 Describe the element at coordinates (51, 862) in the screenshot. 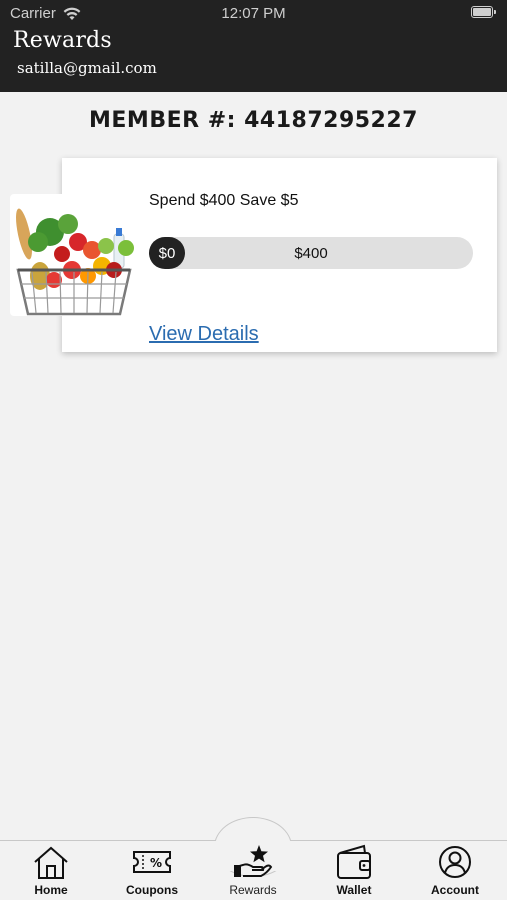

I see `home-icon` at that location.